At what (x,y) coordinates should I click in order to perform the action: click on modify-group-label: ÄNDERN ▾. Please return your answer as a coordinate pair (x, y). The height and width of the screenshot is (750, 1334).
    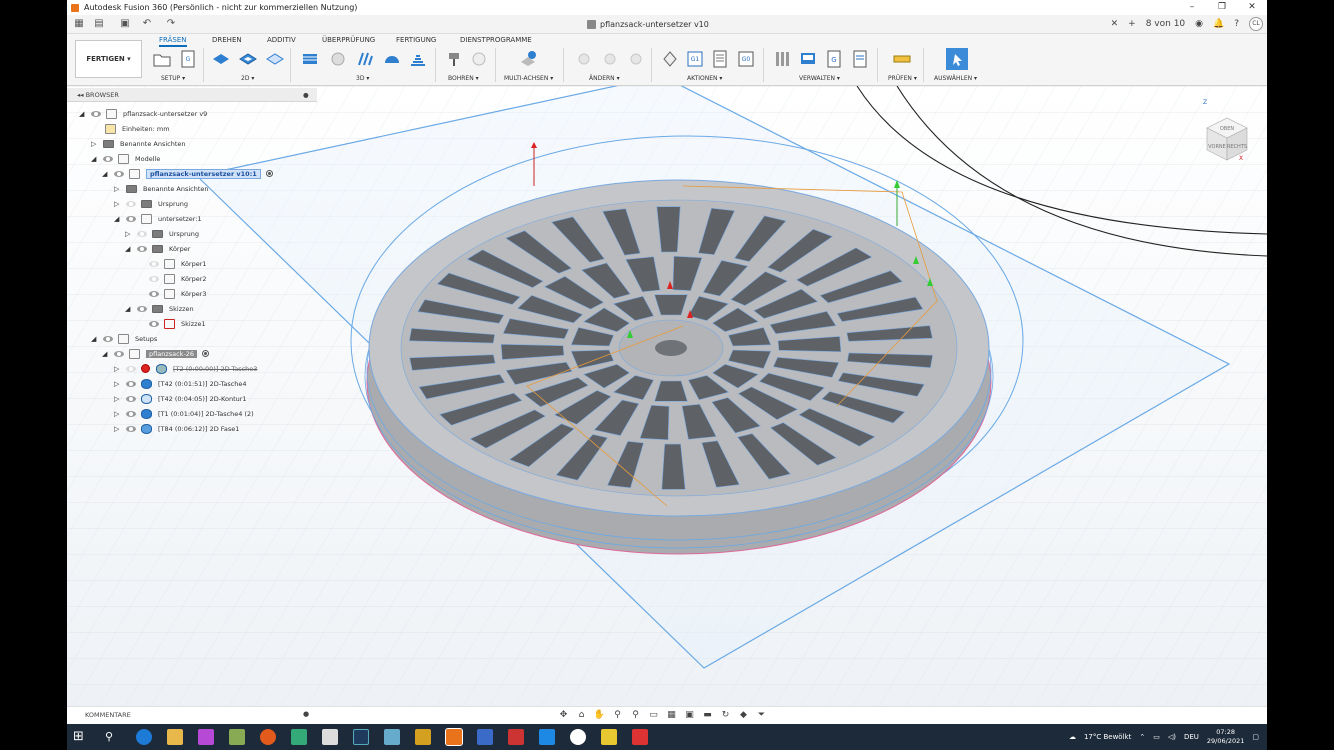
    Looking at the image, I should click on (604, 78).